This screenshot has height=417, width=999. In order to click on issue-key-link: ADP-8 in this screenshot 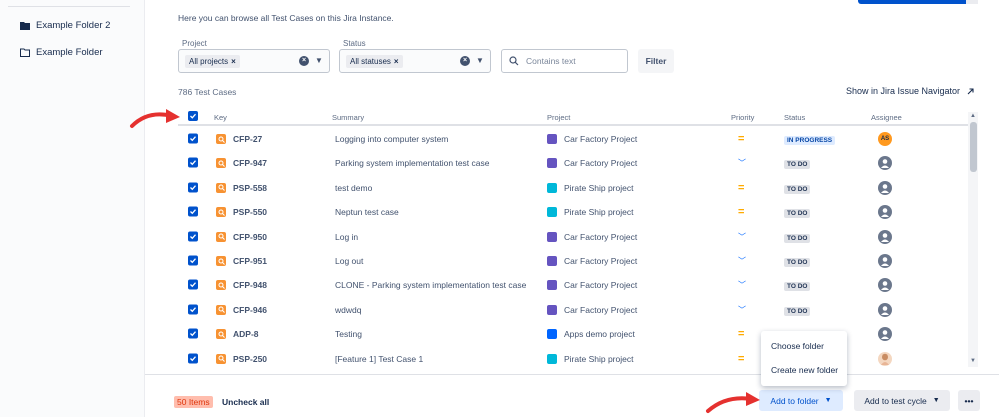, I will do `click(237, 334)`.